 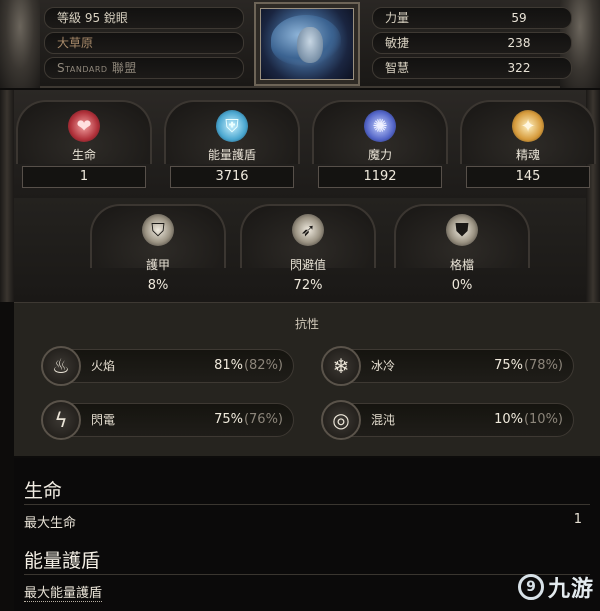 What do you see at coordinates (232, 177) in the screenshot?
I see `stat-value: 3716` at bounding box center [232, 177].